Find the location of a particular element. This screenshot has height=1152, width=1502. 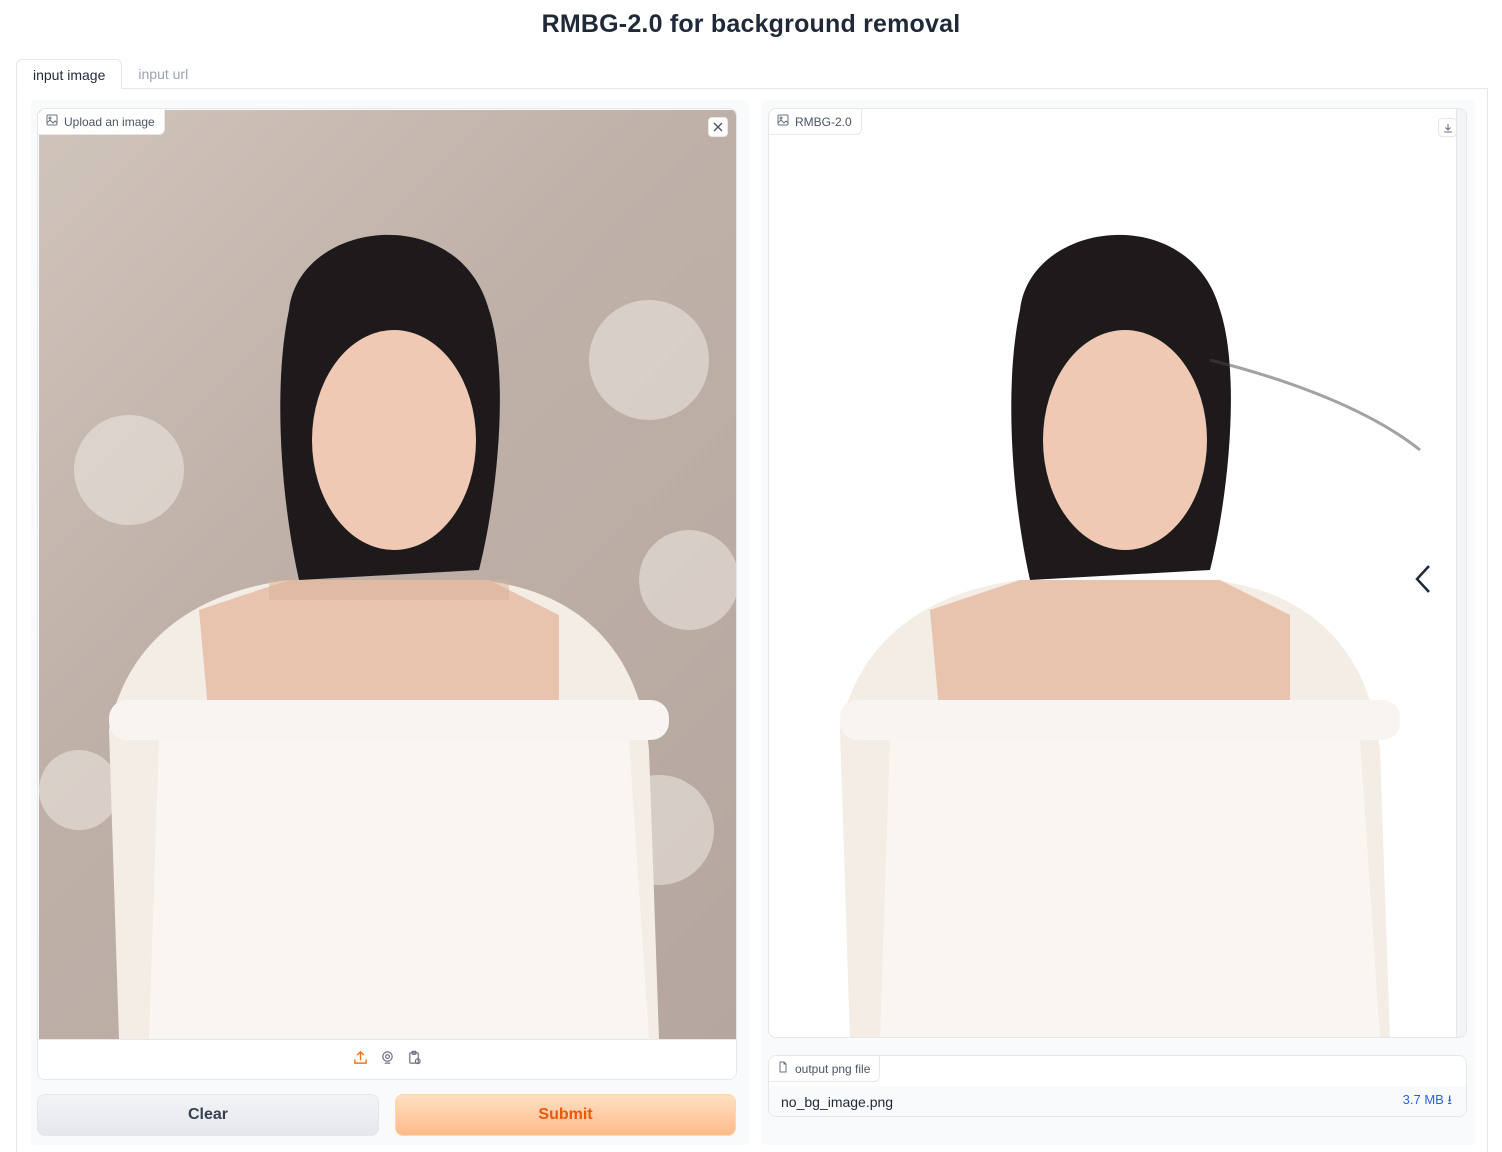

clear-button: Clear is located at coordinates (208, 1115).